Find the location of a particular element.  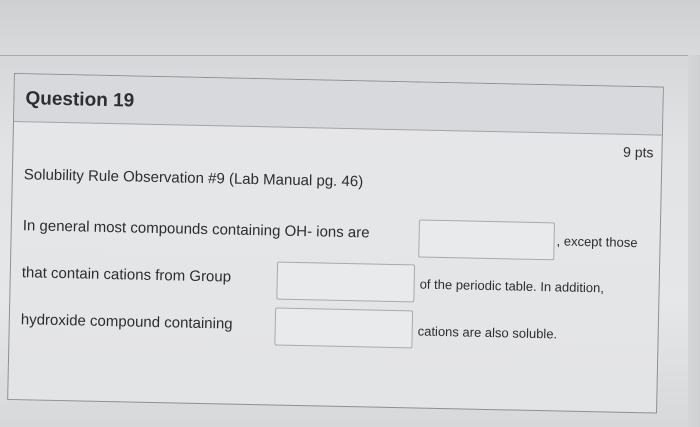

prompt-line-1-suffix: , except those is located at coordinates (597, 242).